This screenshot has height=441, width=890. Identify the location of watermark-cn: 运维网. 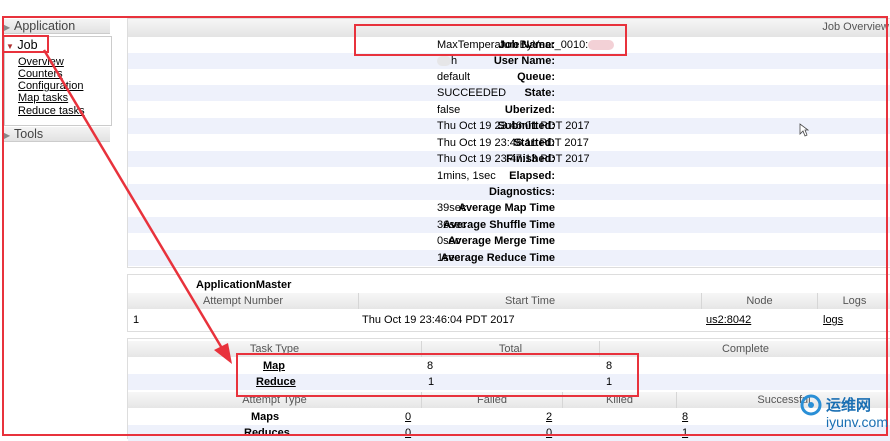
(849, 405).